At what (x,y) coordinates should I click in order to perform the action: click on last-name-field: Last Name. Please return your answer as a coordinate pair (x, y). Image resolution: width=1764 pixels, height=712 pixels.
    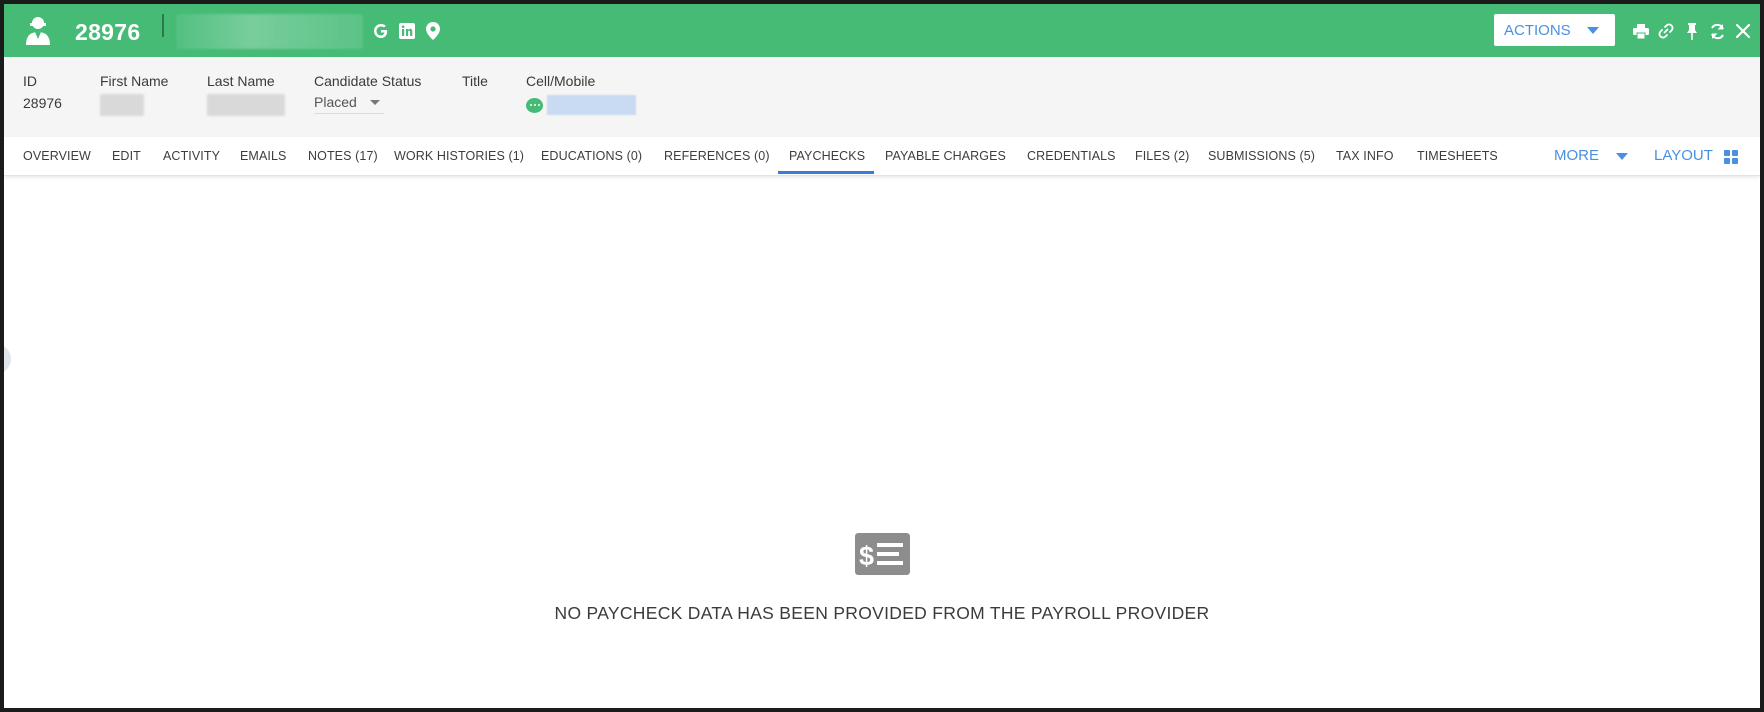
    Looking at the image, I should click on (246, 94).